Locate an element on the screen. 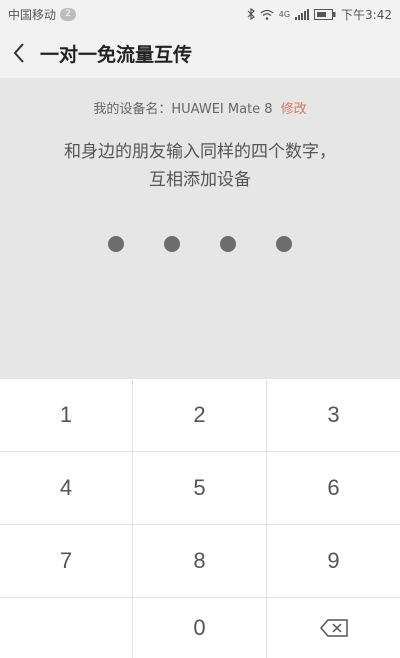 The width and height of the screenshot is (400, 658). device-name-row: 我的设备名：HUAWEI Mate 8 修改 is located at coordinates (200, 107).